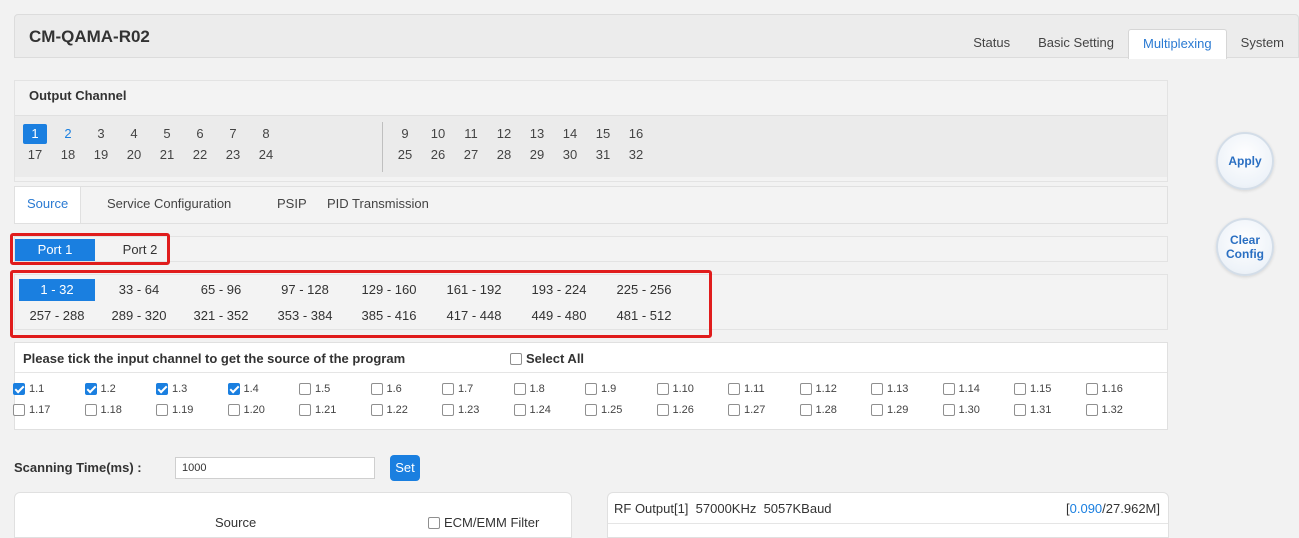  I want to click on range-321-352: 321 - 352, so click(221, 316).